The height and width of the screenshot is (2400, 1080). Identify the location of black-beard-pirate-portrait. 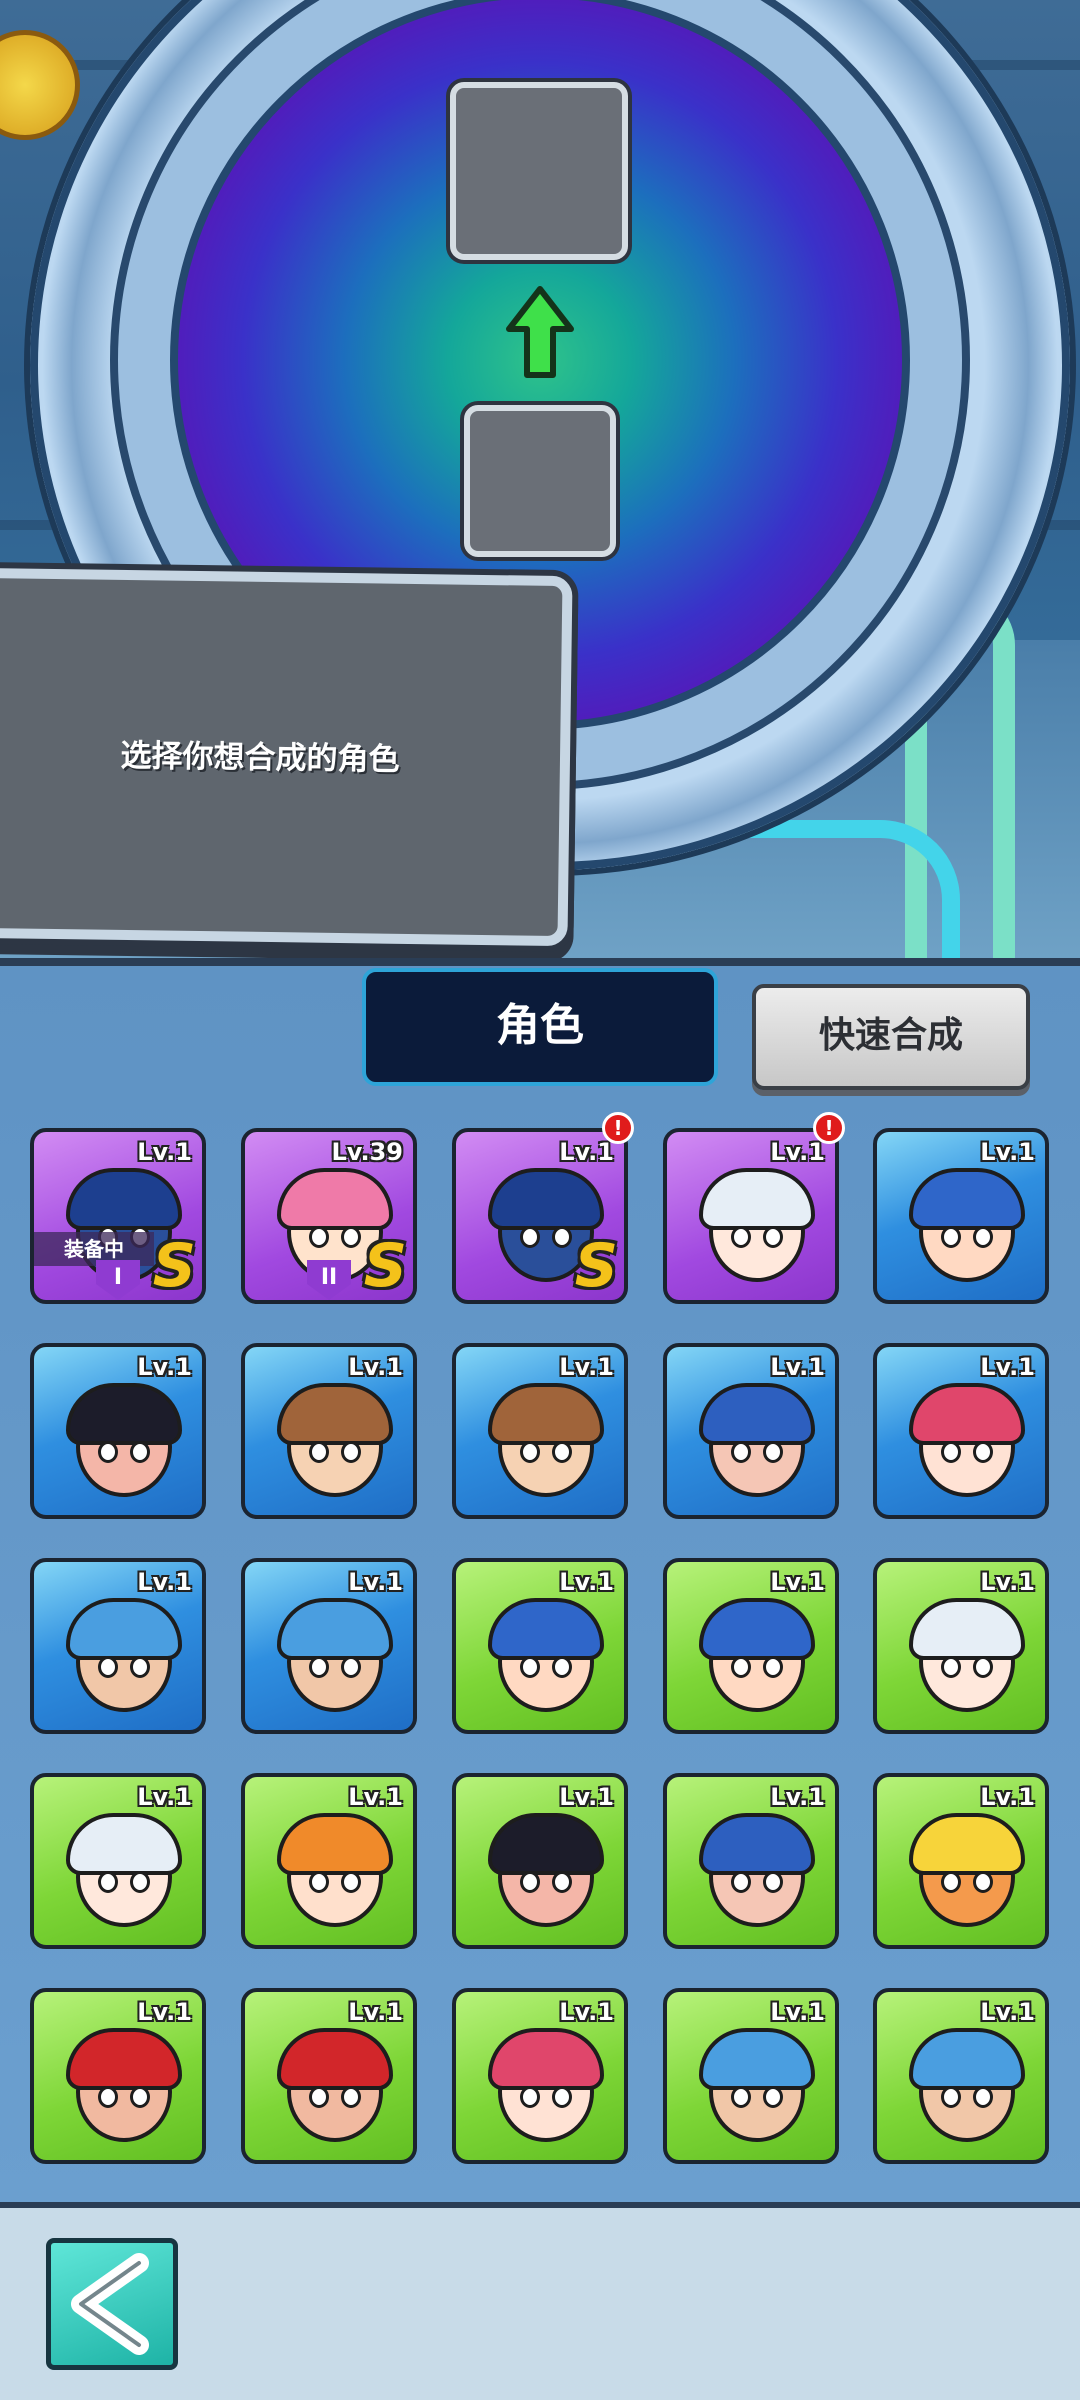
(124, 2090).